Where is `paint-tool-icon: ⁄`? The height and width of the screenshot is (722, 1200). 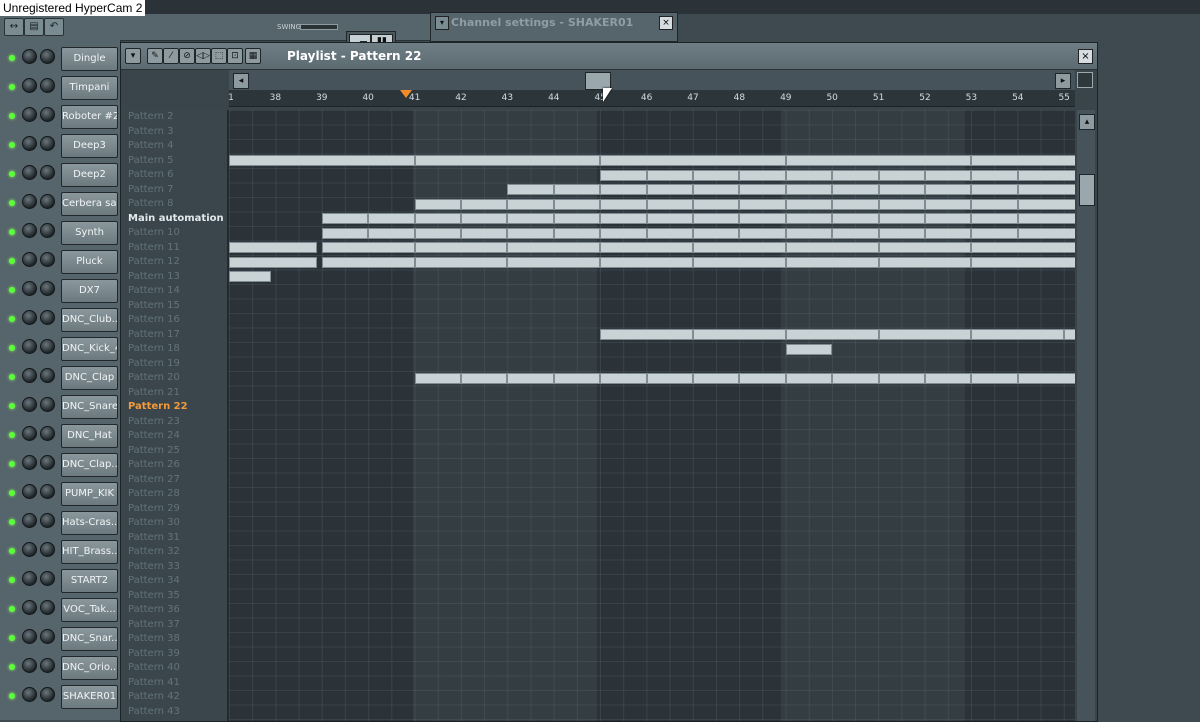 paint-tool-icon: ⁄ is located at coordinates (171, 56).